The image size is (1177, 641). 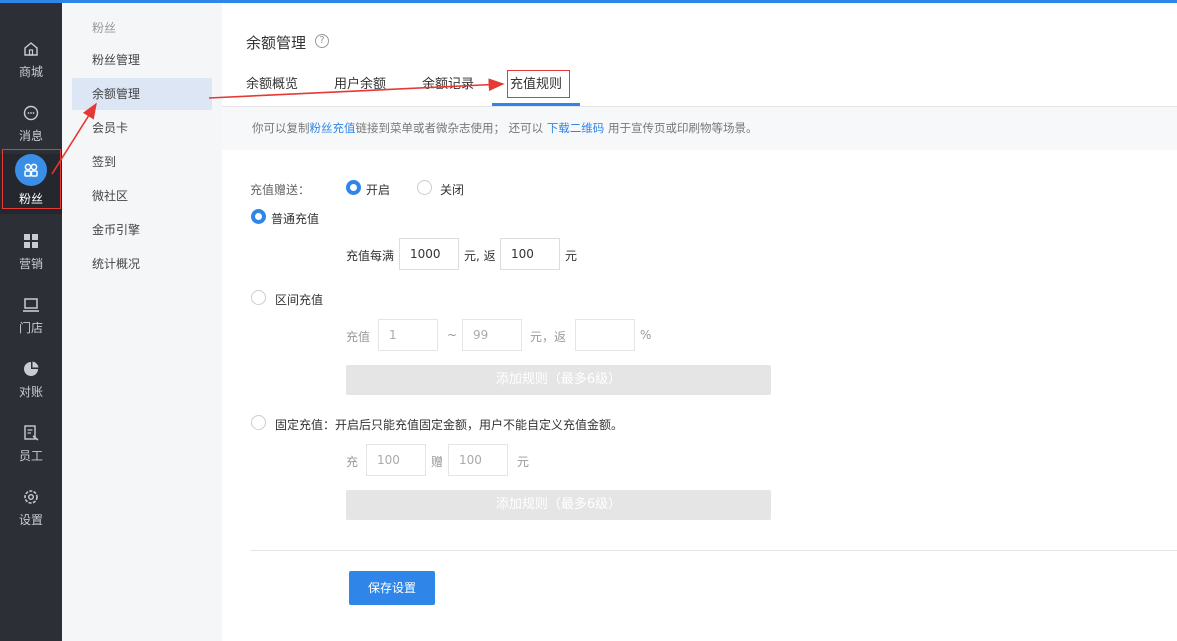 What do you see at coordinates (437, 462) in the screenshot?
I see `fixed-gift-label: 赠` at bounding box center [437, 462].